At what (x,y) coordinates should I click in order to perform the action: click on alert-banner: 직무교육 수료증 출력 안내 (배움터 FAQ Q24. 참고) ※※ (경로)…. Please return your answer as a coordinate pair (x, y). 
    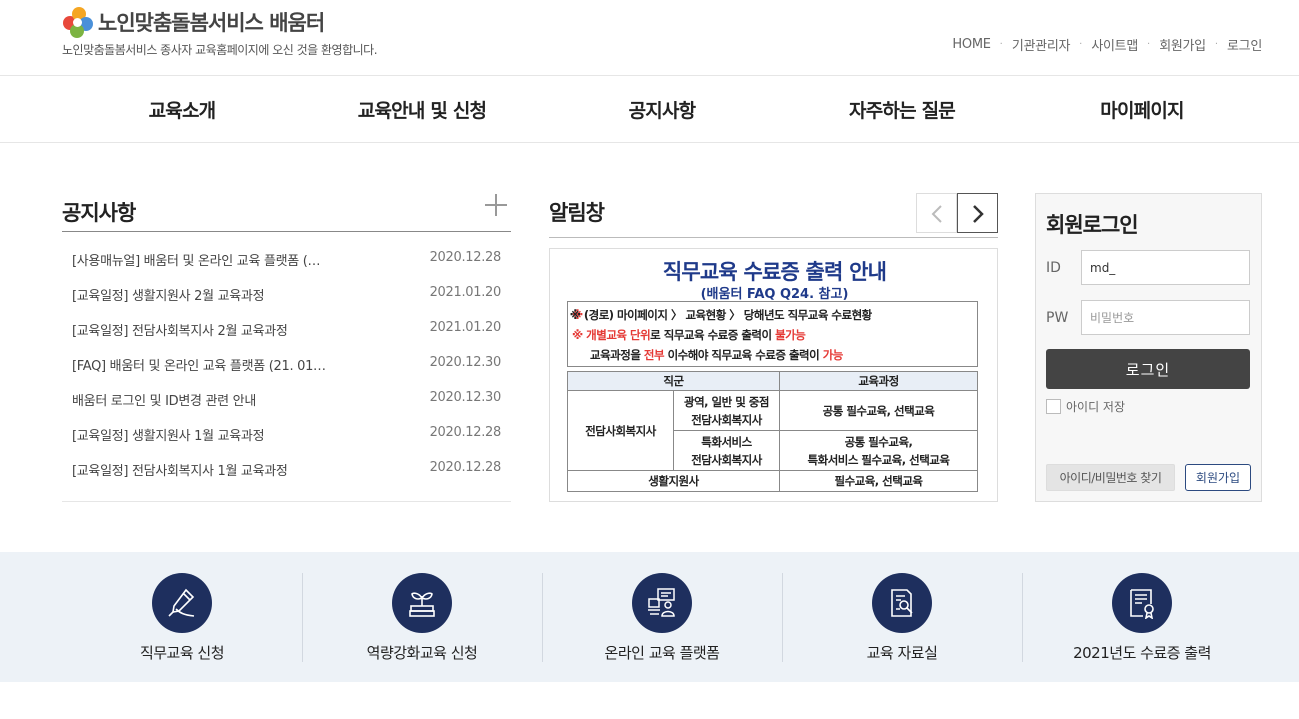
    Looking at the image, I should click on (773, 375).